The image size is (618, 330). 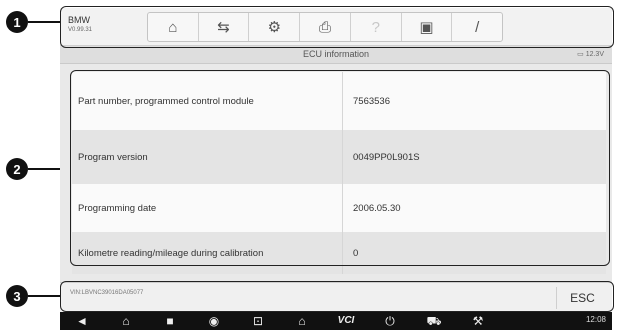 I want to click on recents-button: ■, so click(x=170, y=321).